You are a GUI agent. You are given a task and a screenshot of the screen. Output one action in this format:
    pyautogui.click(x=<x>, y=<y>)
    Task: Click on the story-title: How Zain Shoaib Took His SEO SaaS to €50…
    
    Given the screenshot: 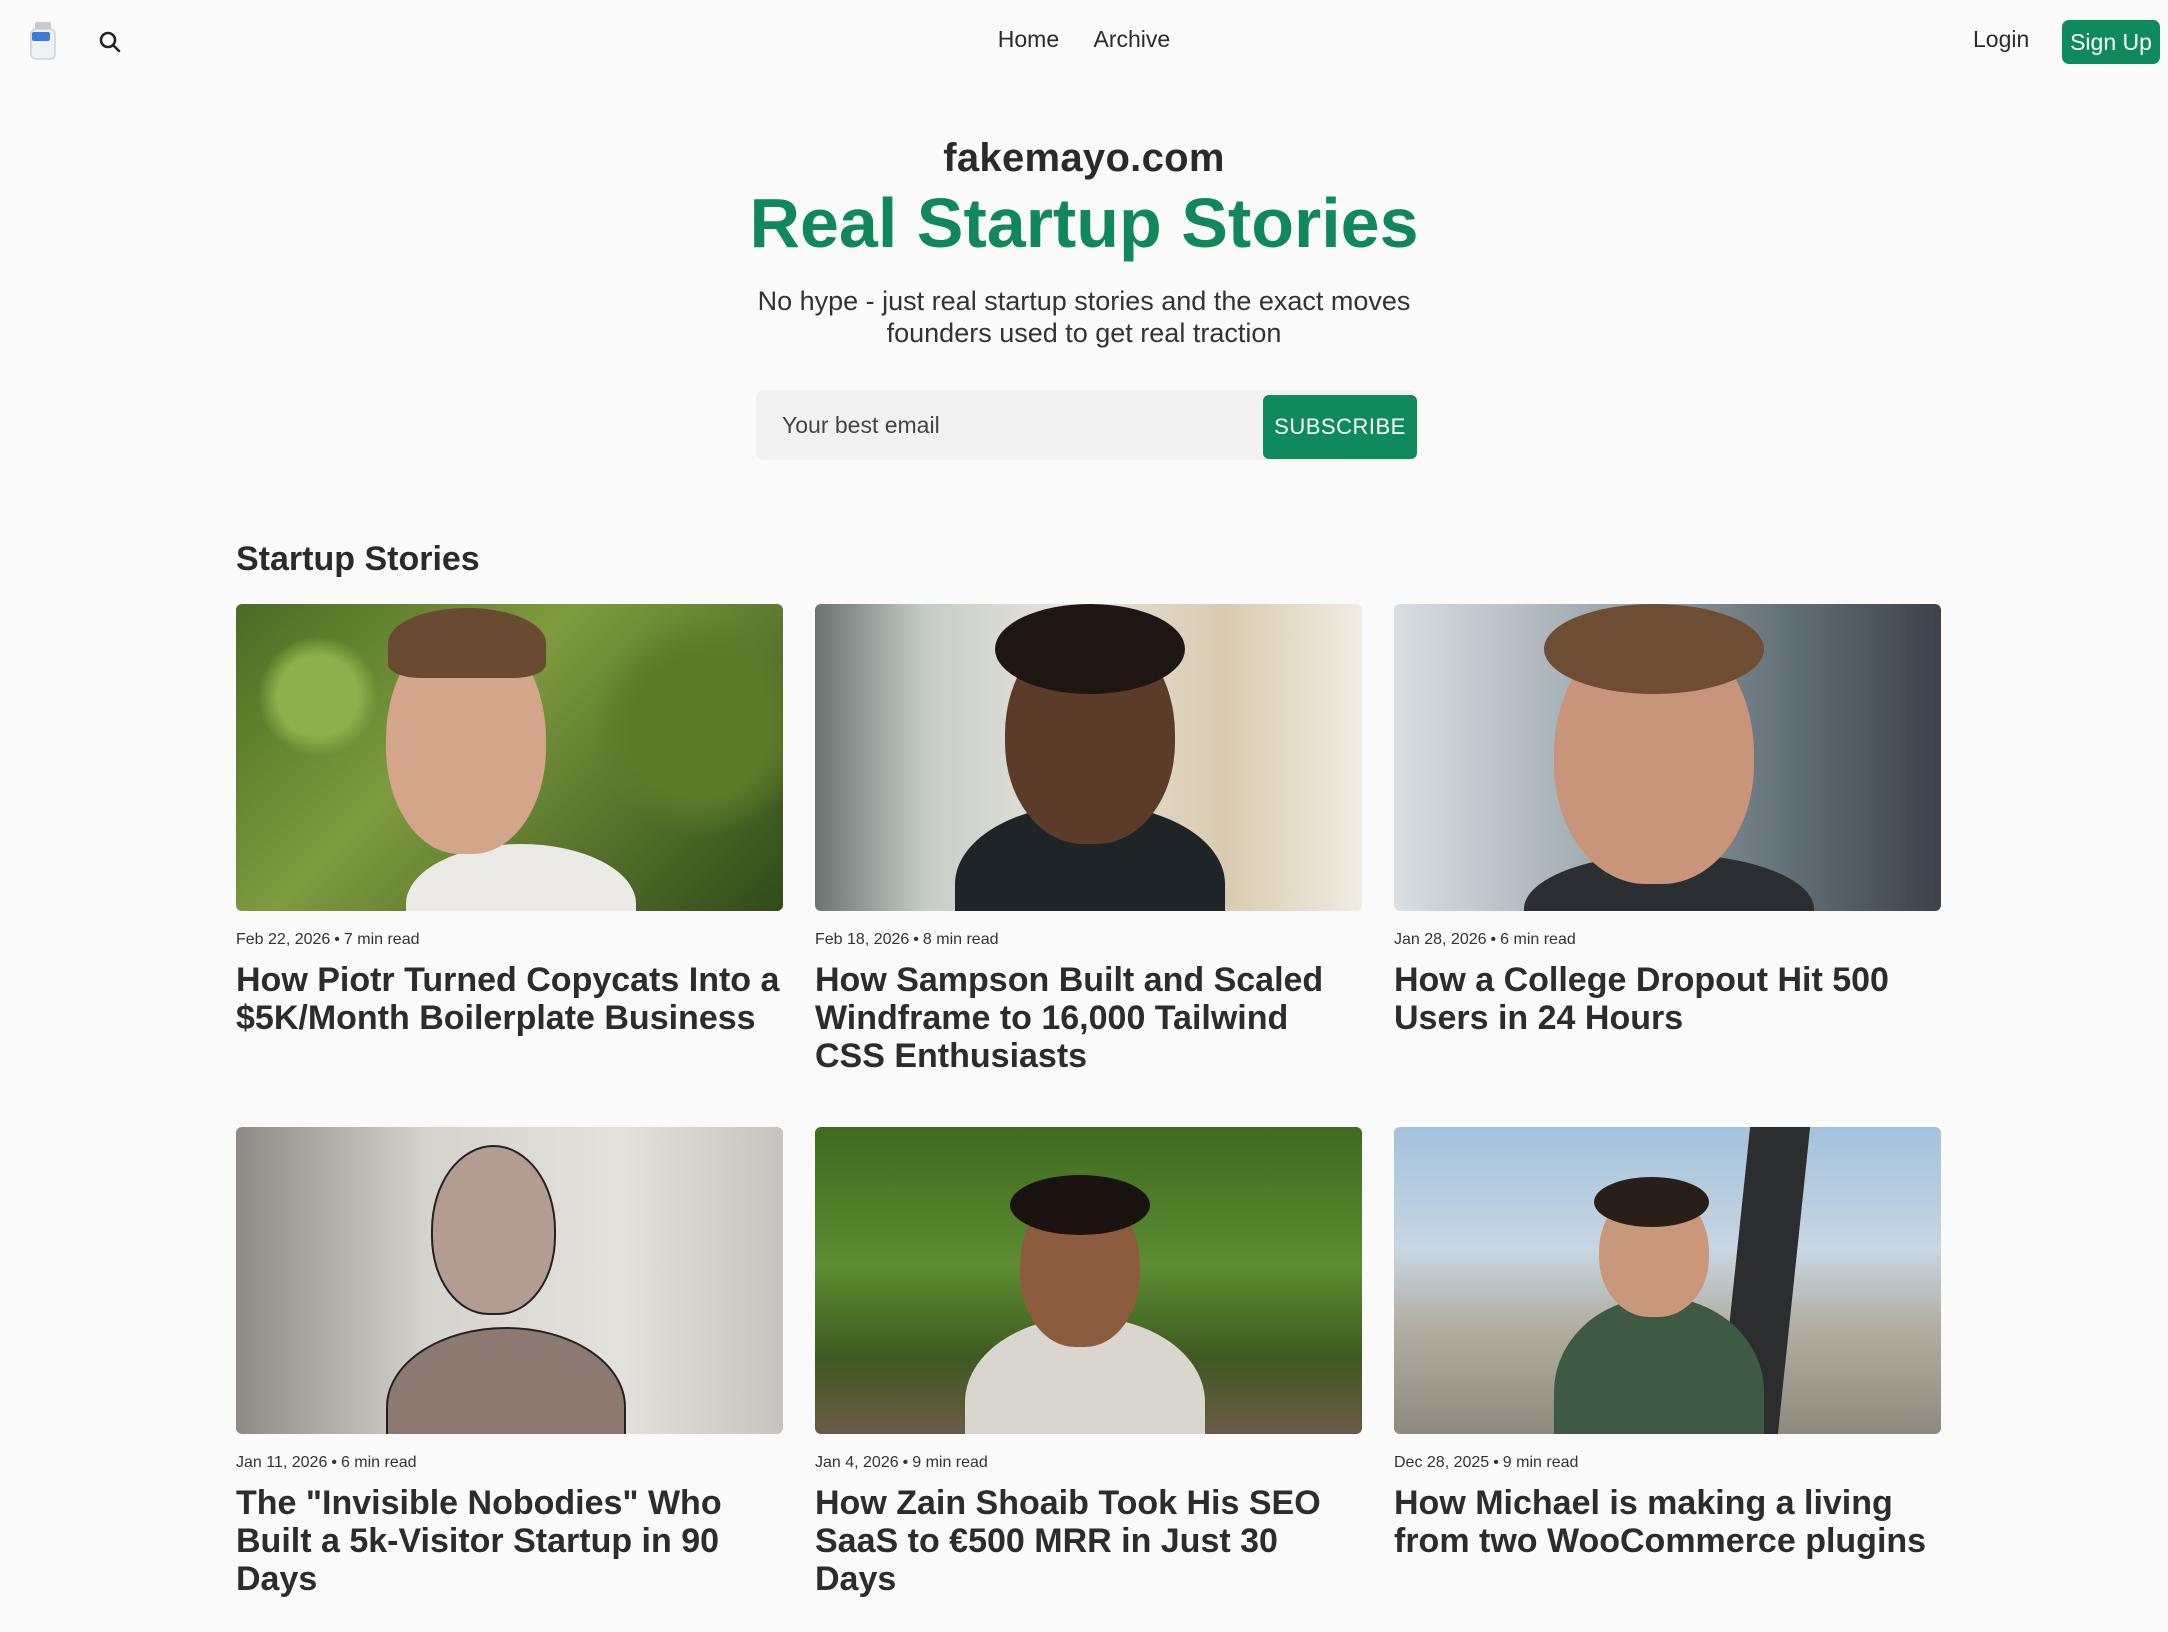 What is the action you would take?
    pyautogui.click(x=1088, y=1541)
    